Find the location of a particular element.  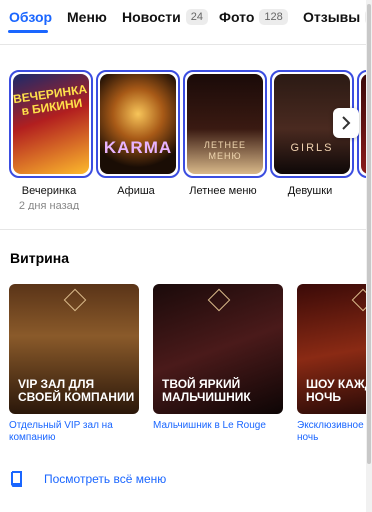

story-label: Девушки is located at coordinates (310, 191).